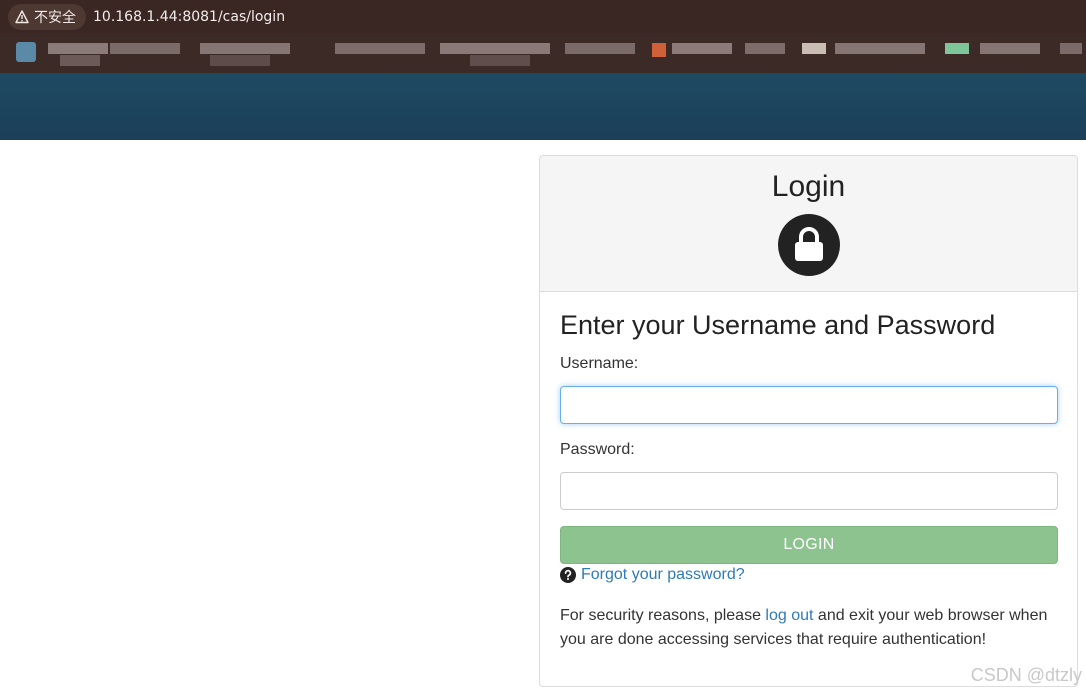 This screenshot has width=1086, height=690. I want to click on security-indicator: 不安全, so click(47, 16).